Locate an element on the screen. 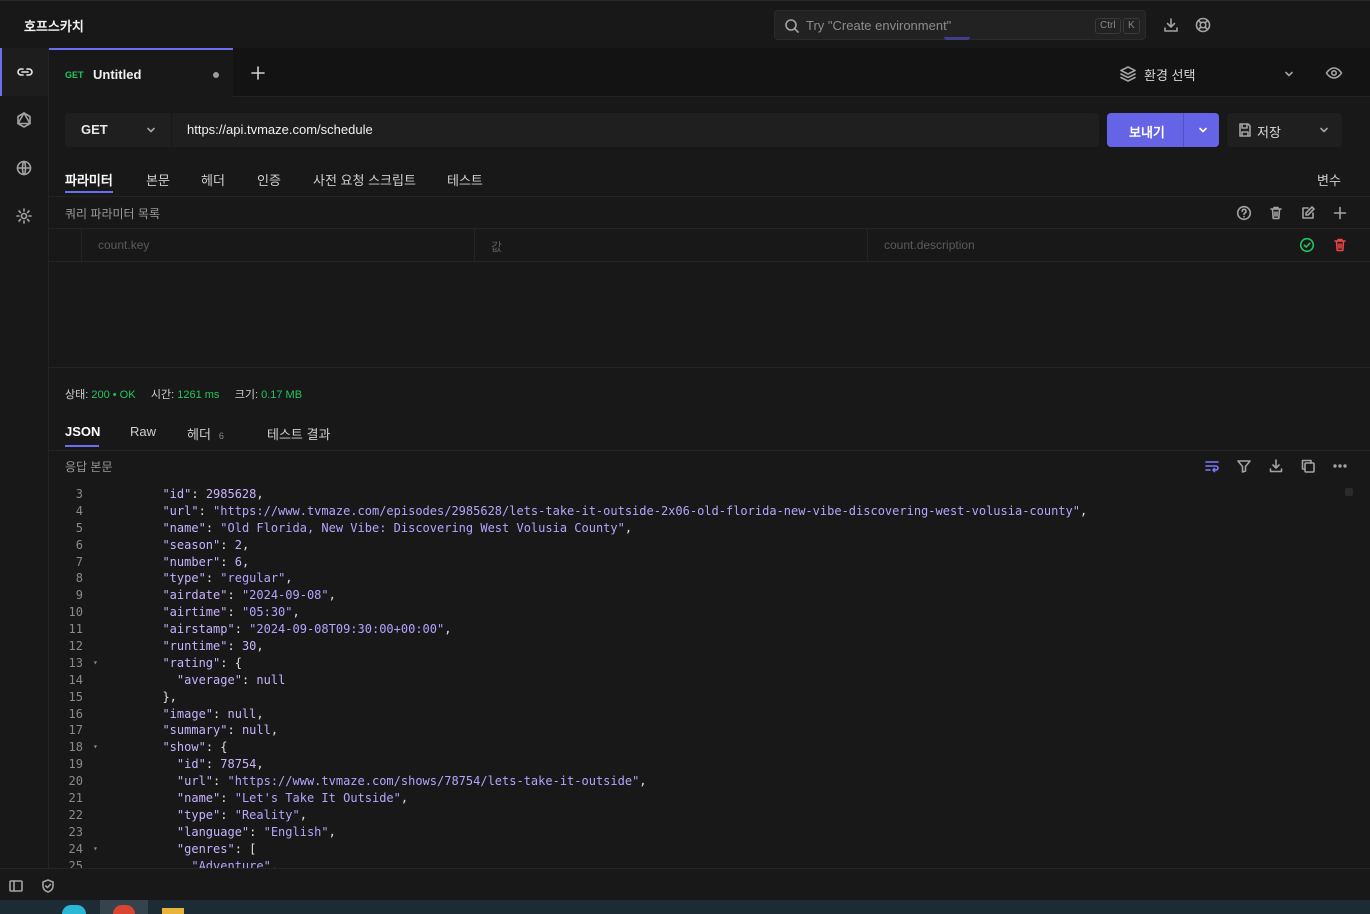 The height and width of the screenshot is (914, 1370). search-icon is located at coordinates (792, 26).